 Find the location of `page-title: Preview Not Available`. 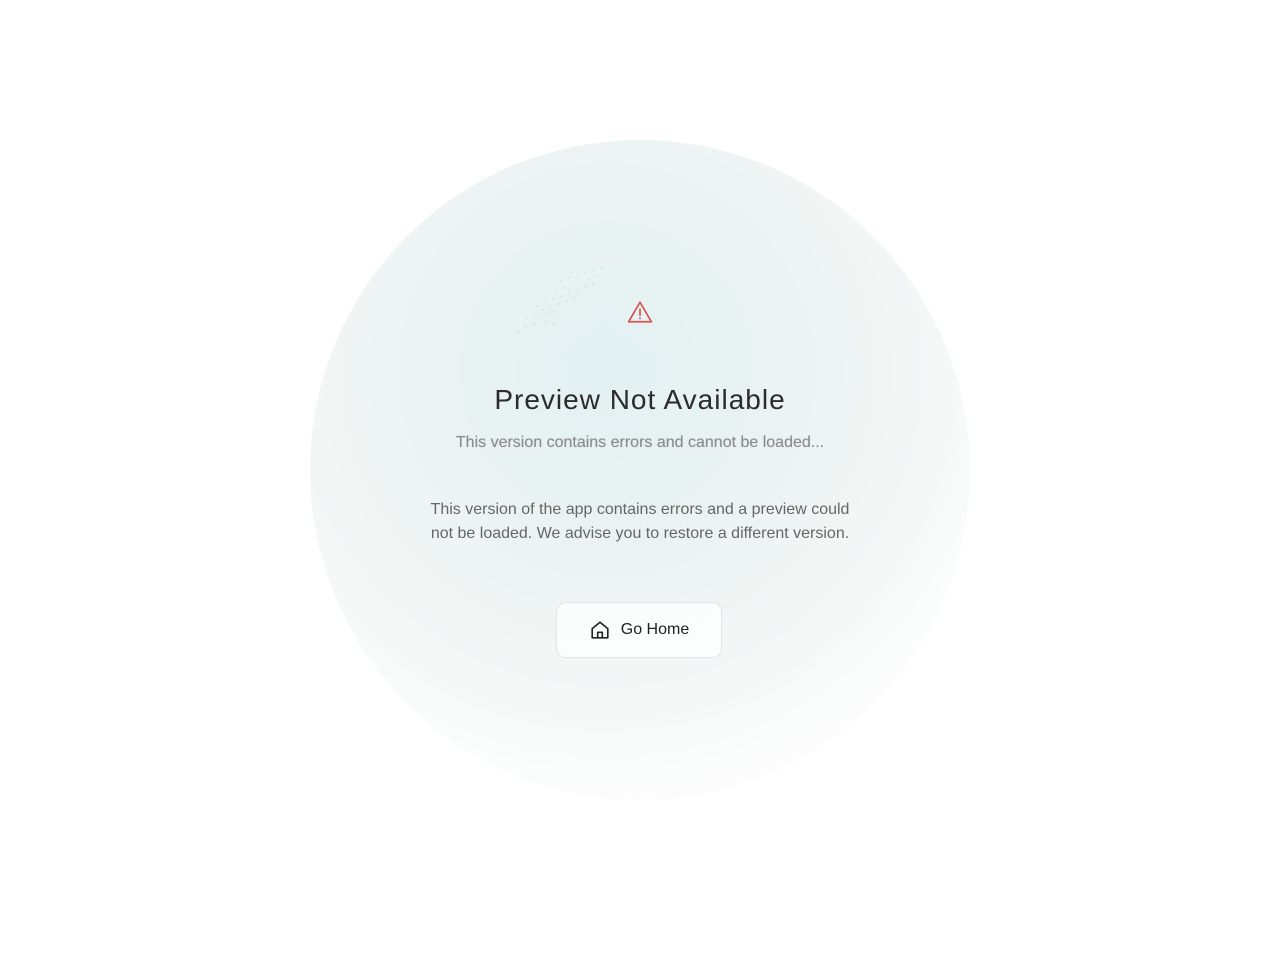

page-title: Preview Not Available is located at coordinates (640, 399).